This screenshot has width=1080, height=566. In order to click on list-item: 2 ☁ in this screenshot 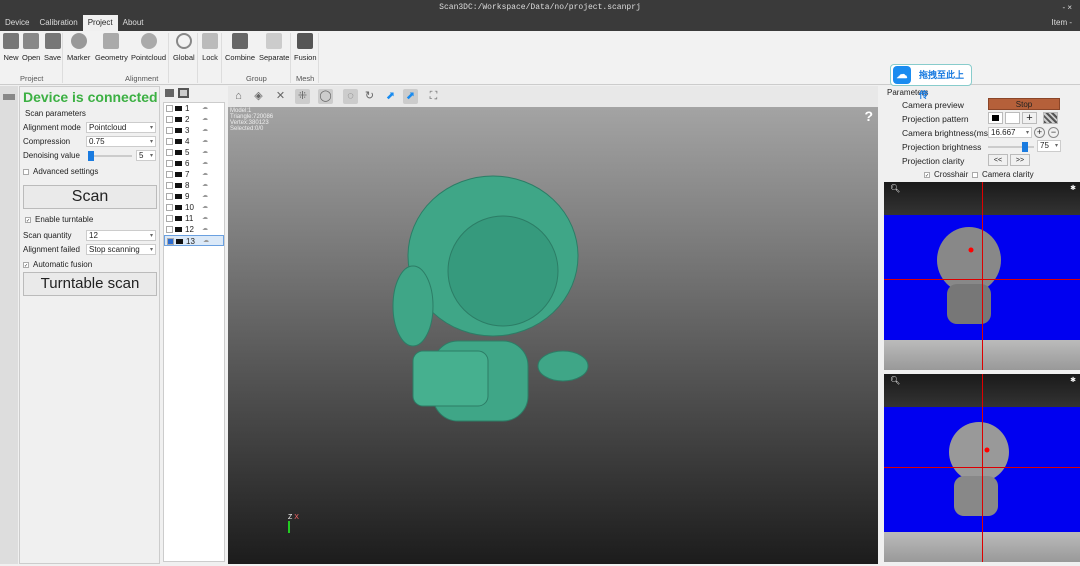, I will do `click(194, 119)`.